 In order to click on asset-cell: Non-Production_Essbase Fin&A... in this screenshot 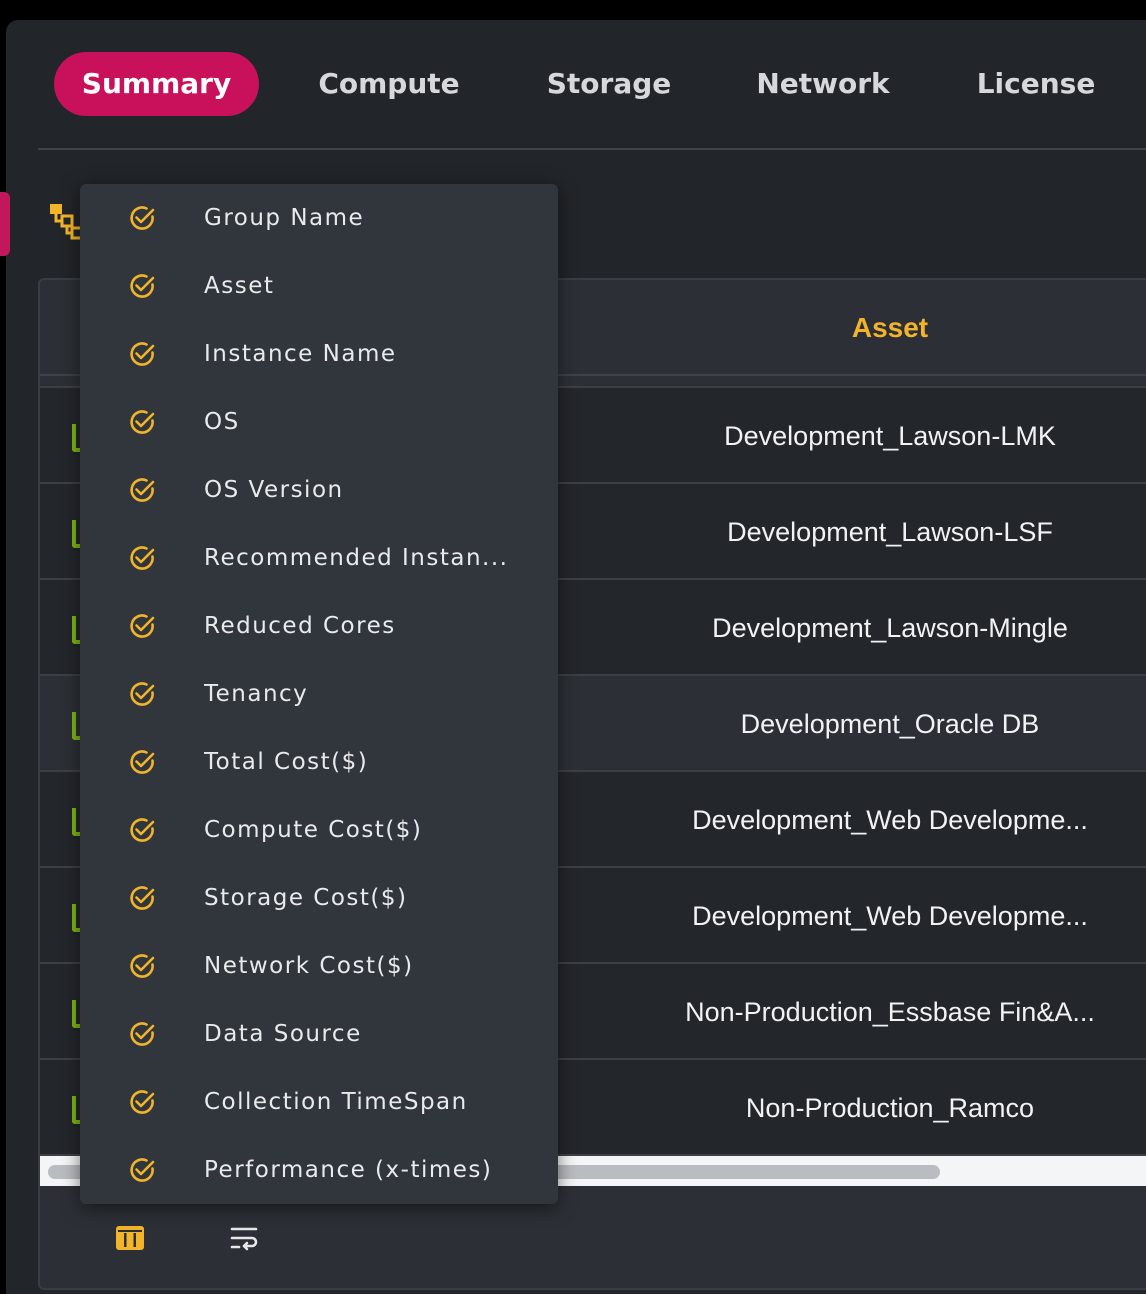, I will do `click(890, 1012)`.